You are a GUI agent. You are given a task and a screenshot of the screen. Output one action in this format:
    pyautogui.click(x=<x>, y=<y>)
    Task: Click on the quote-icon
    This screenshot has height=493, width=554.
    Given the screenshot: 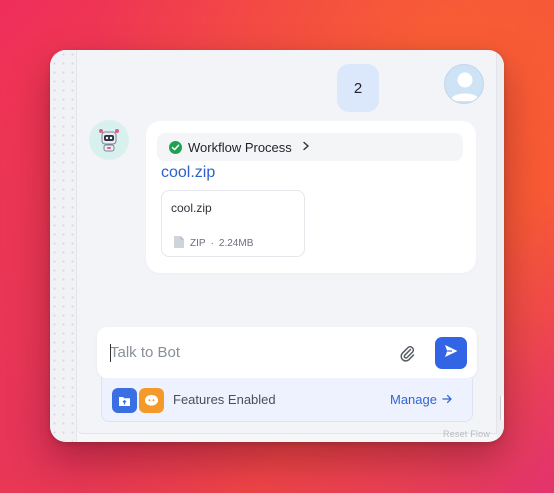 What is the action you would take?
    pyautogui.click(x=151, y=400)
    